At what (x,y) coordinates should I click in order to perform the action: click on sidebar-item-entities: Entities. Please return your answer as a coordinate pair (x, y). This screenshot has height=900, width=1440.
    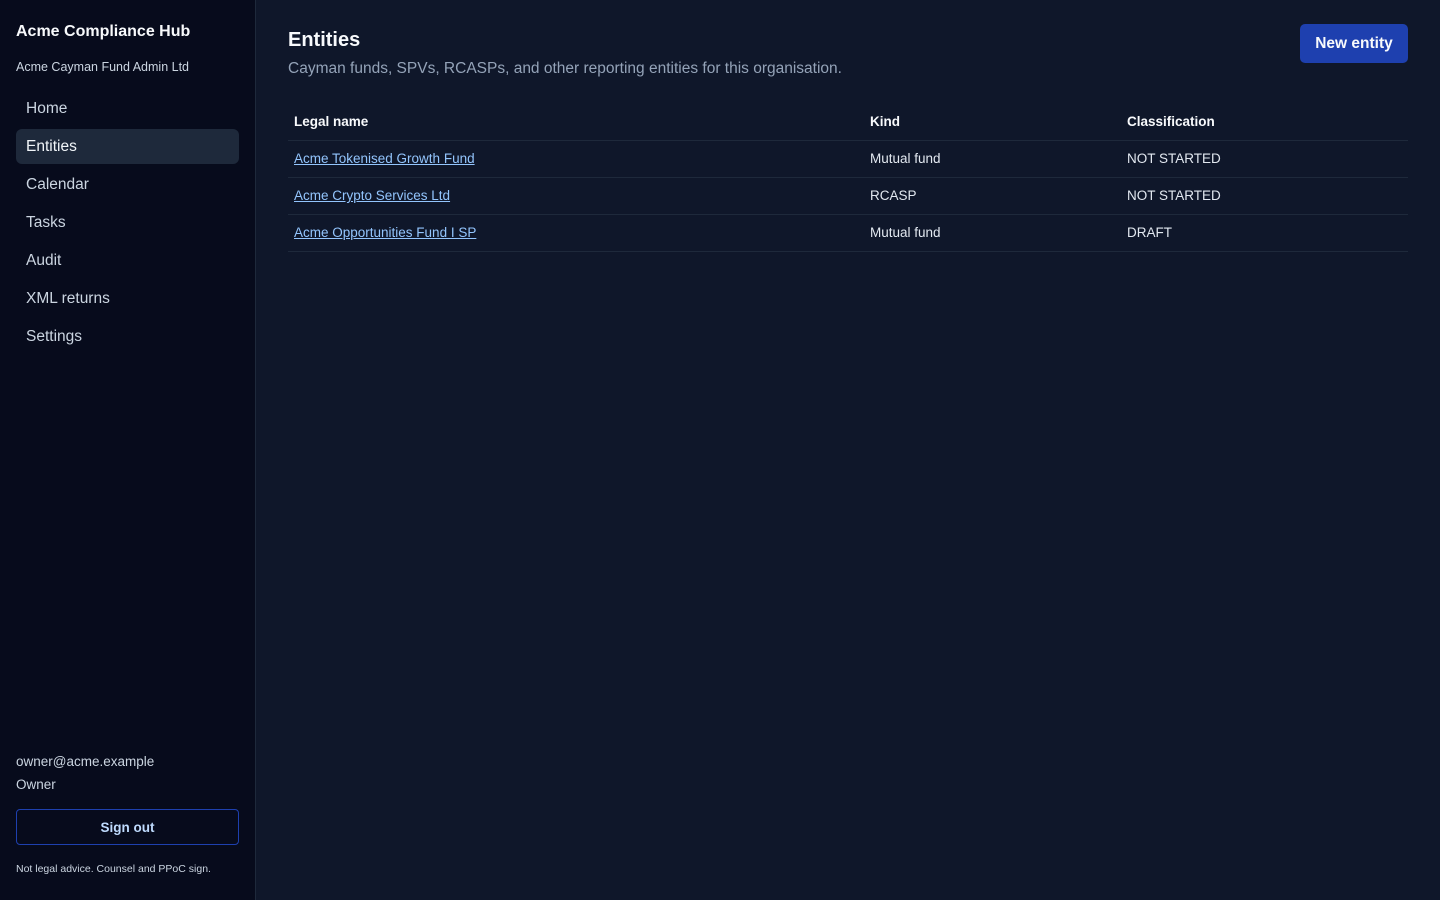
    Looking at the image, I should click on (127, 146).